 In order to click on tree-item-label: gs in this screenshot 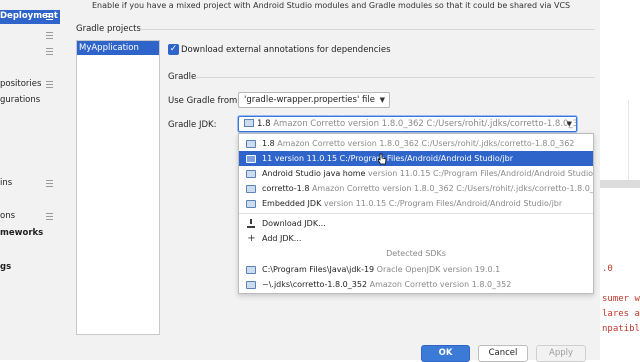, I will do `click(6, 267)`.